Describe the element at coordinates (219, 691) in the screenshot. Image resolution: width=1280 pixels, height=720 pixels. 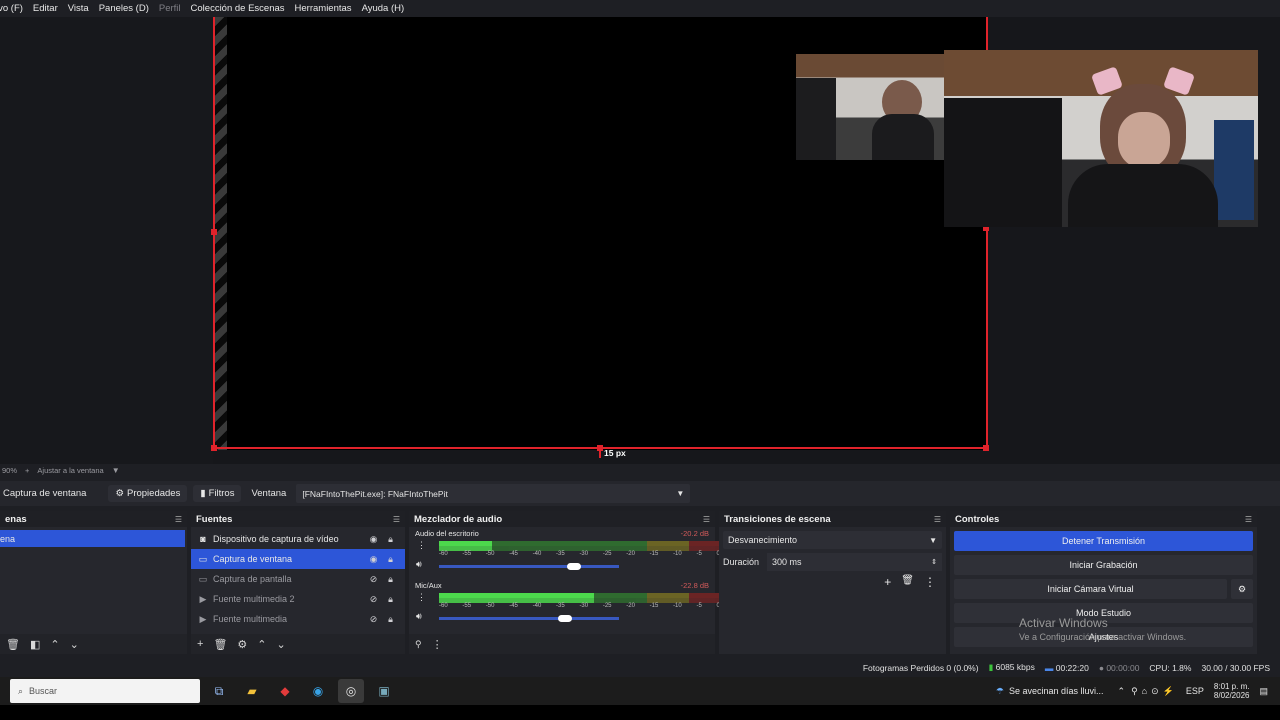
I see `task-view-icon: ⧉` at that location.